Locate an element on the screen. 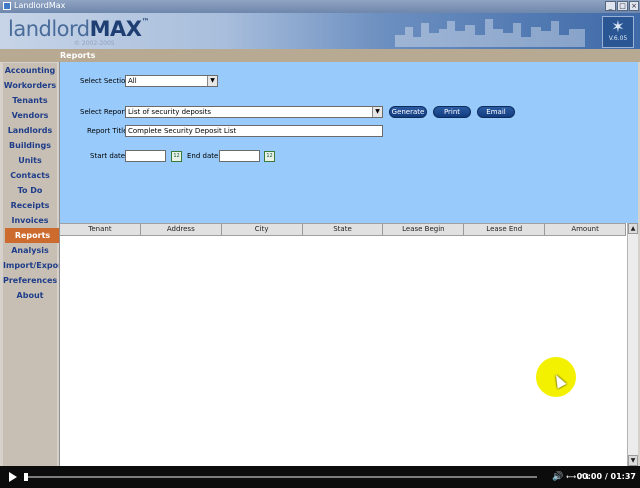 This screenshot has width=640, height=488. version-badge: ✶ V.6.05 is located at coordinates (618, 32).